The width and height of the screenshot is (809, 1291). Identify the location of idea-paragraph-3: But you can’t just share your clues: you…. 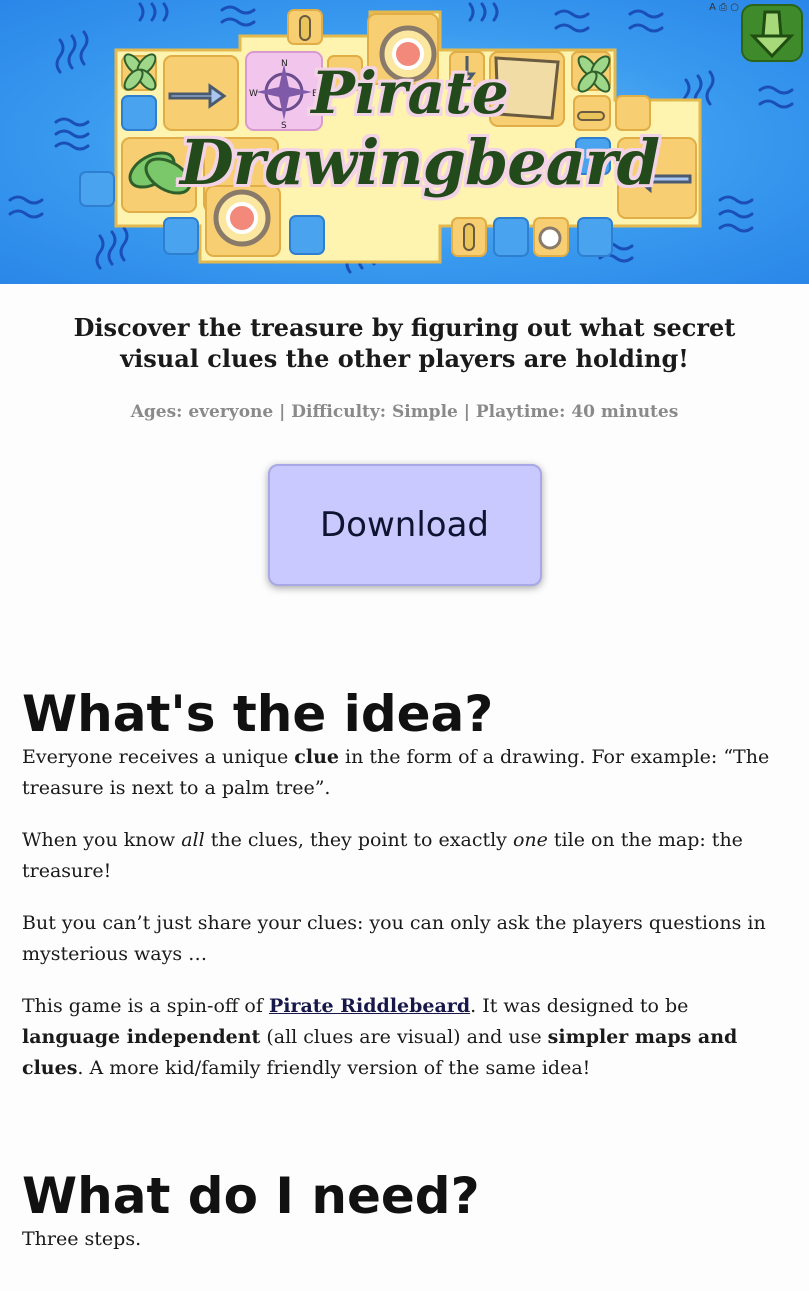
(394, 938).